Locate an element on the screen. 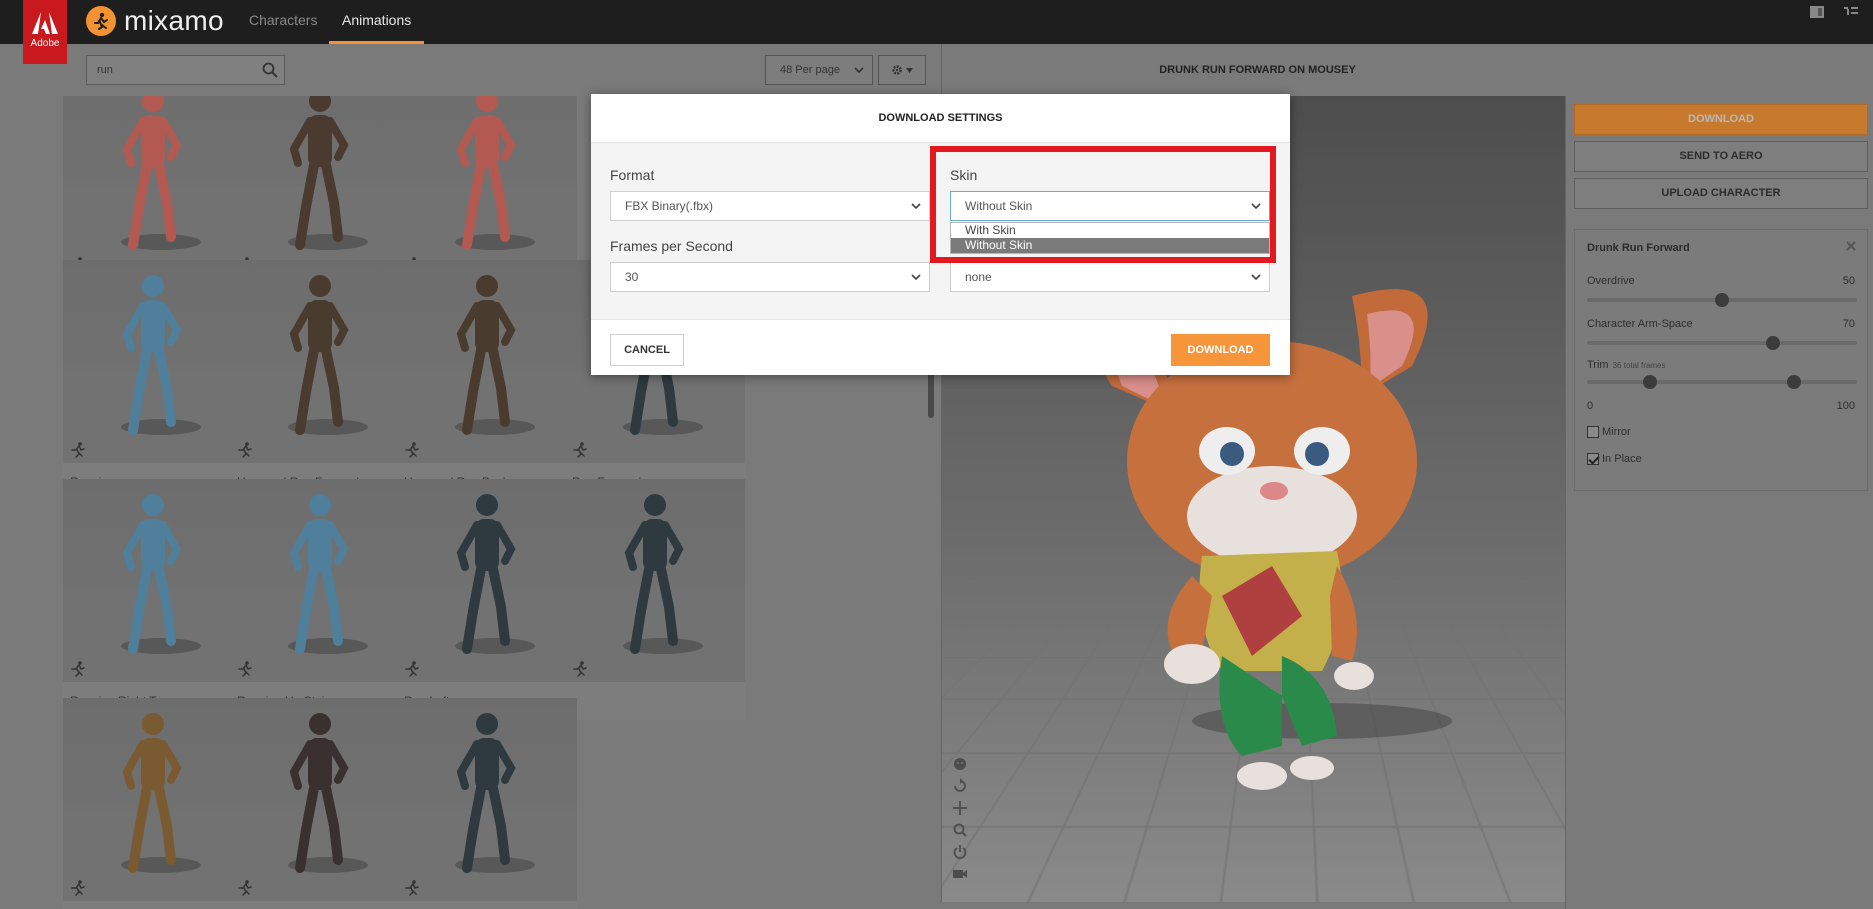 This screenshot has width=1873, height=909. tab-animations: Animations is located at coordinates (377, 22).